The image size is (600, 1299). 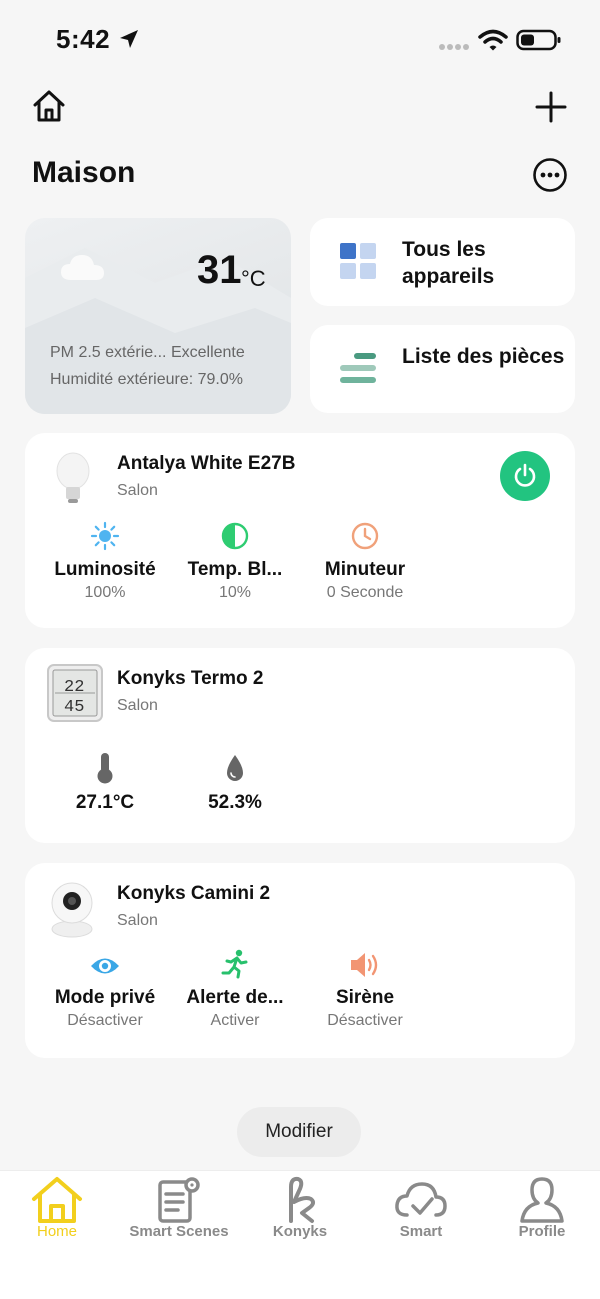 What do you see at coordinates (146, 379) in the screenshot?
I see `humidity-text: Humidité extérieure: 79.0%` at bounding box center [146, 379].